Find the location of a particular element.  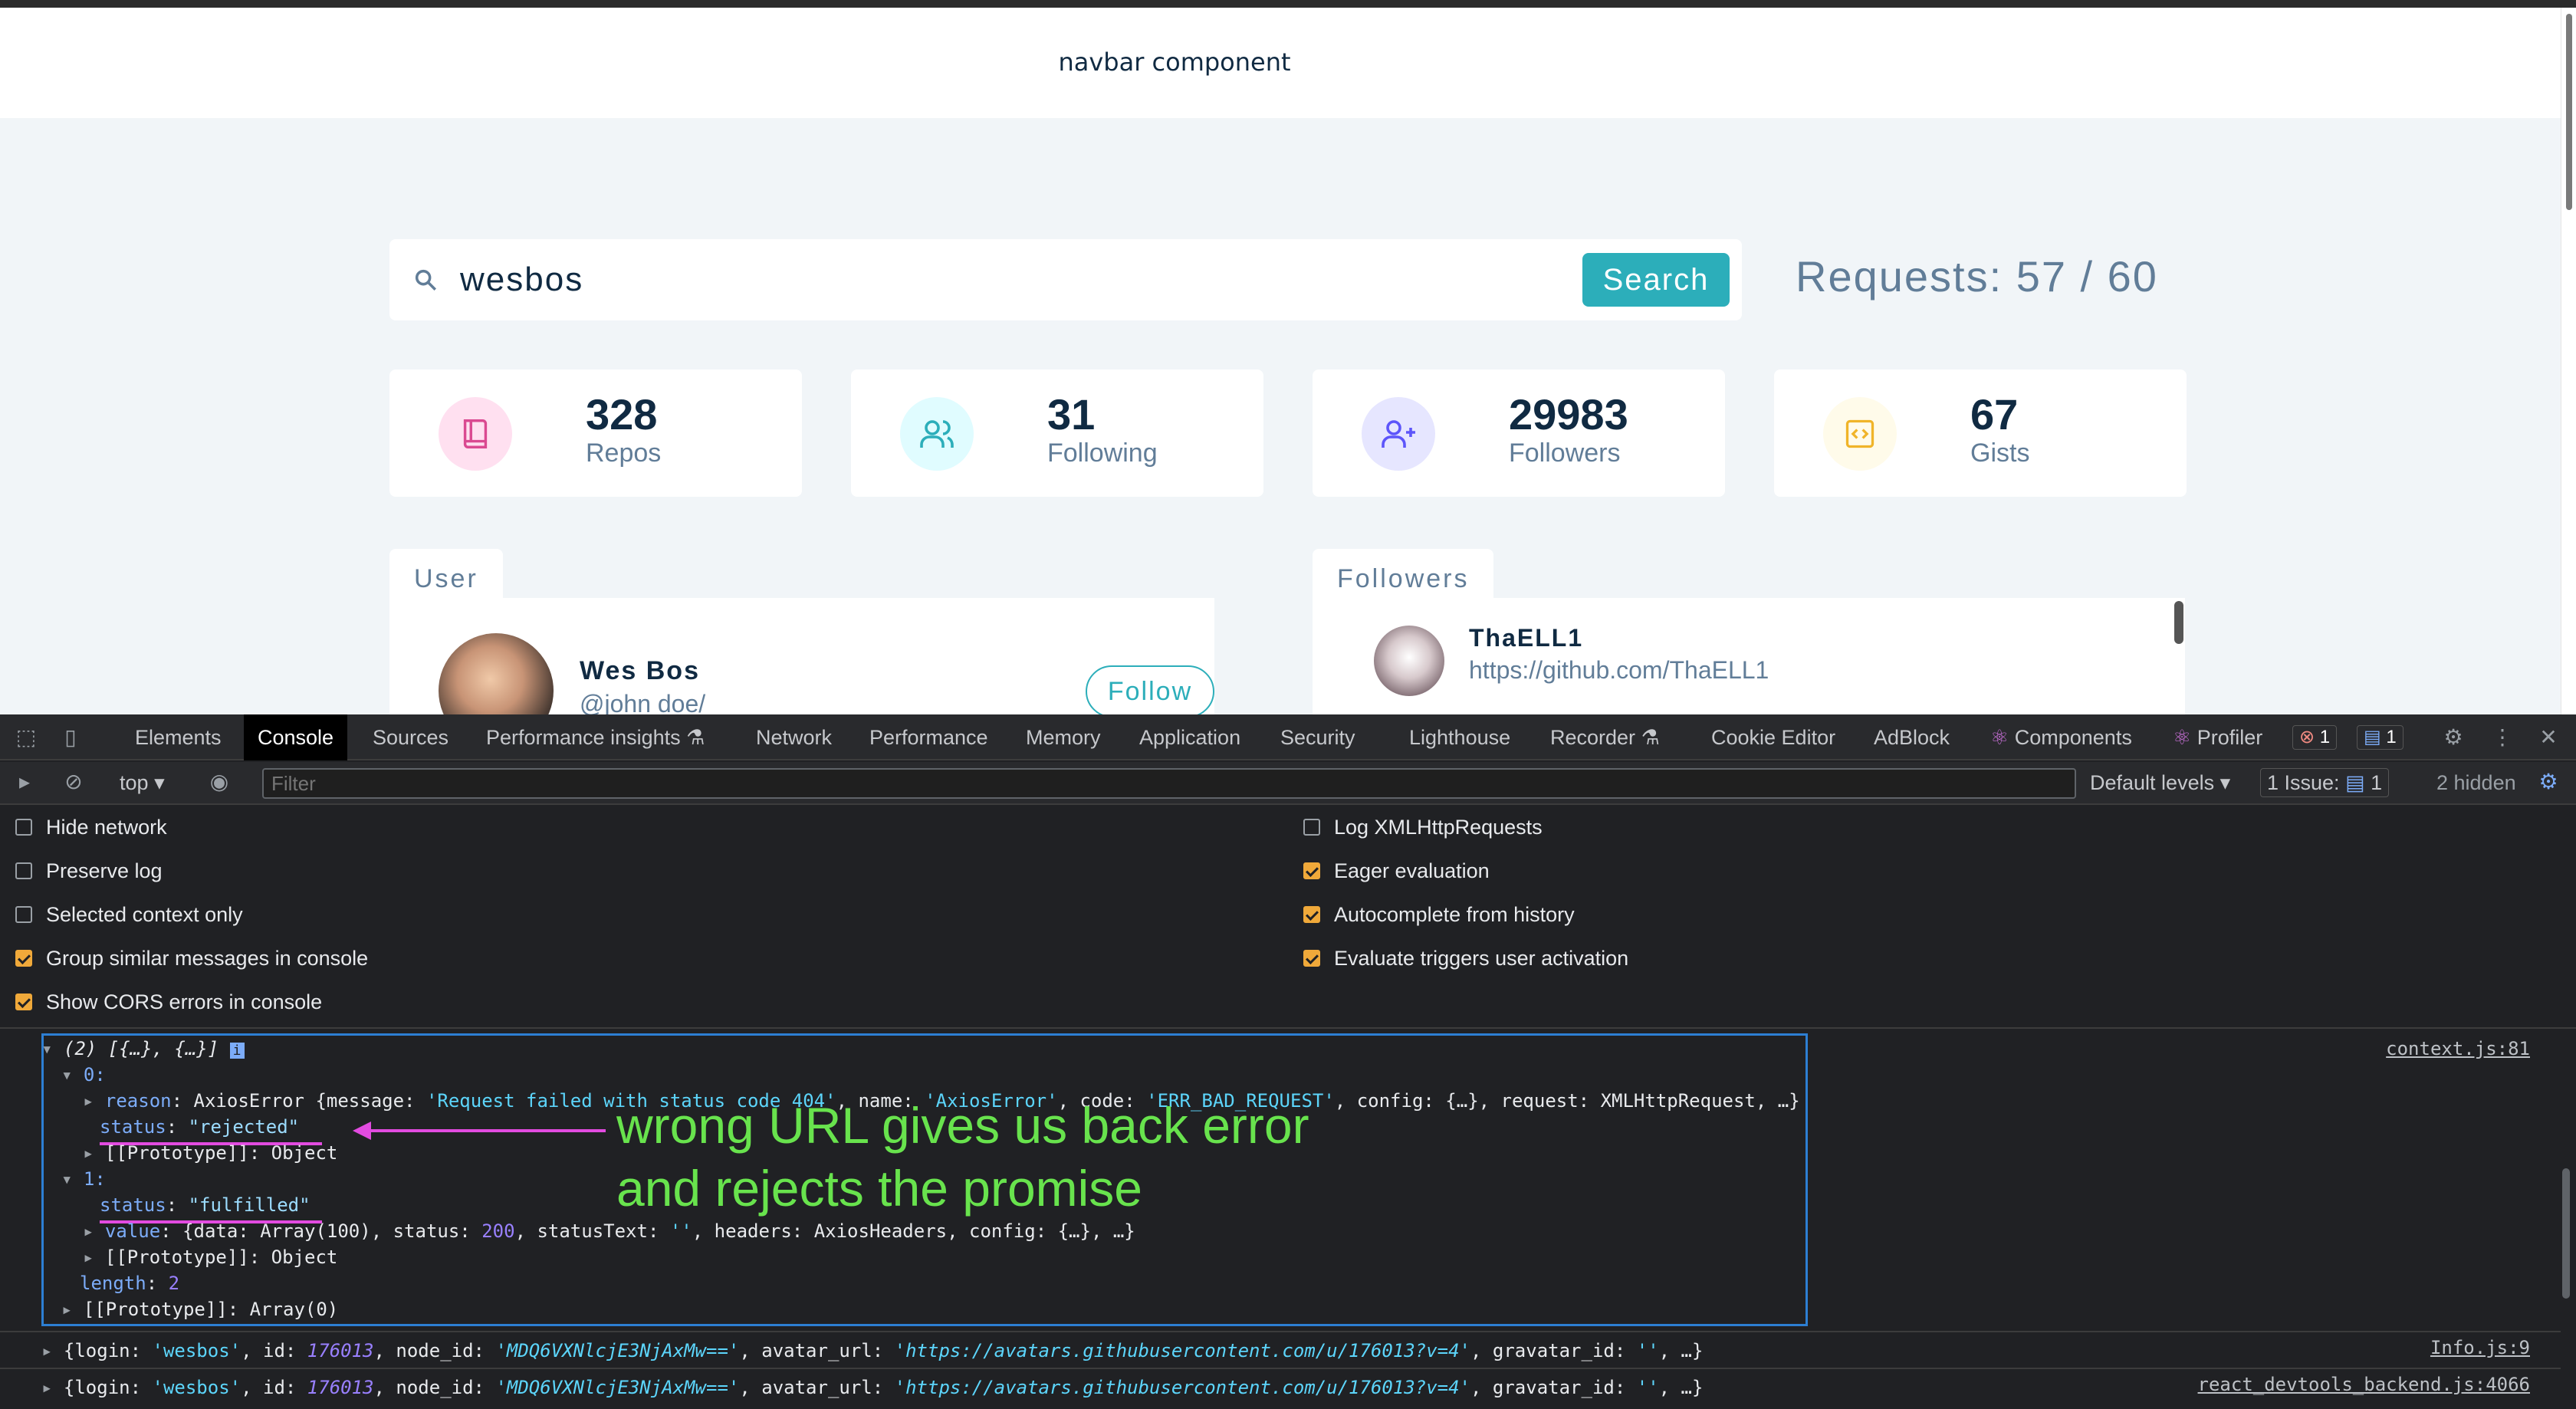

errors-badge: ⊗ 1 is located at coordinates (2315, 737).